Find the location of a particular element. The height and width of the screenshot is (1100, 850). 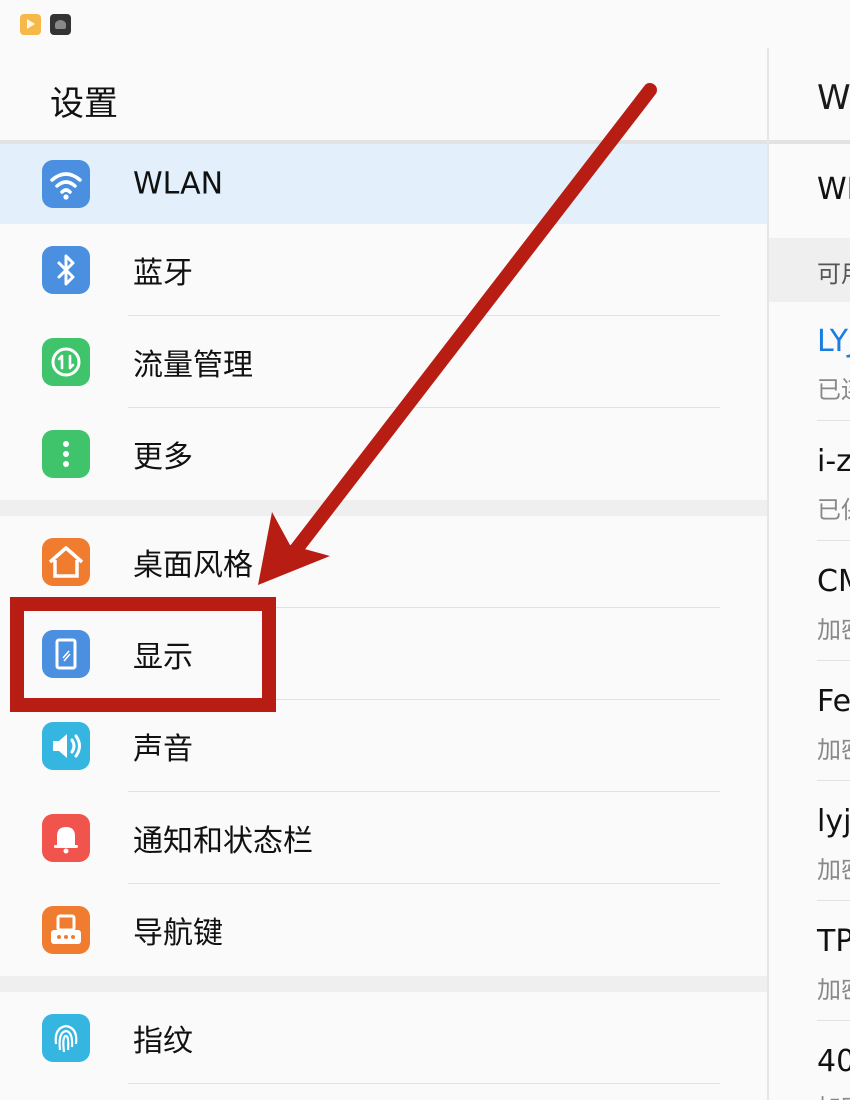

settings-item-label: 通知和状态栏 is located at coordinates (223, 841).